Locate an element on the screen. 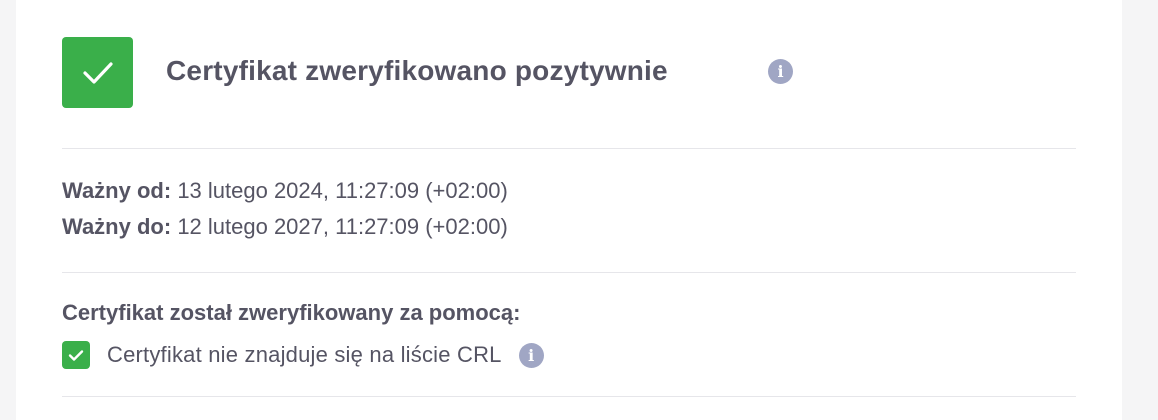 The image size is (1158, 420). valid-from-label: Ważny od: is located at coordinates (117, 190).